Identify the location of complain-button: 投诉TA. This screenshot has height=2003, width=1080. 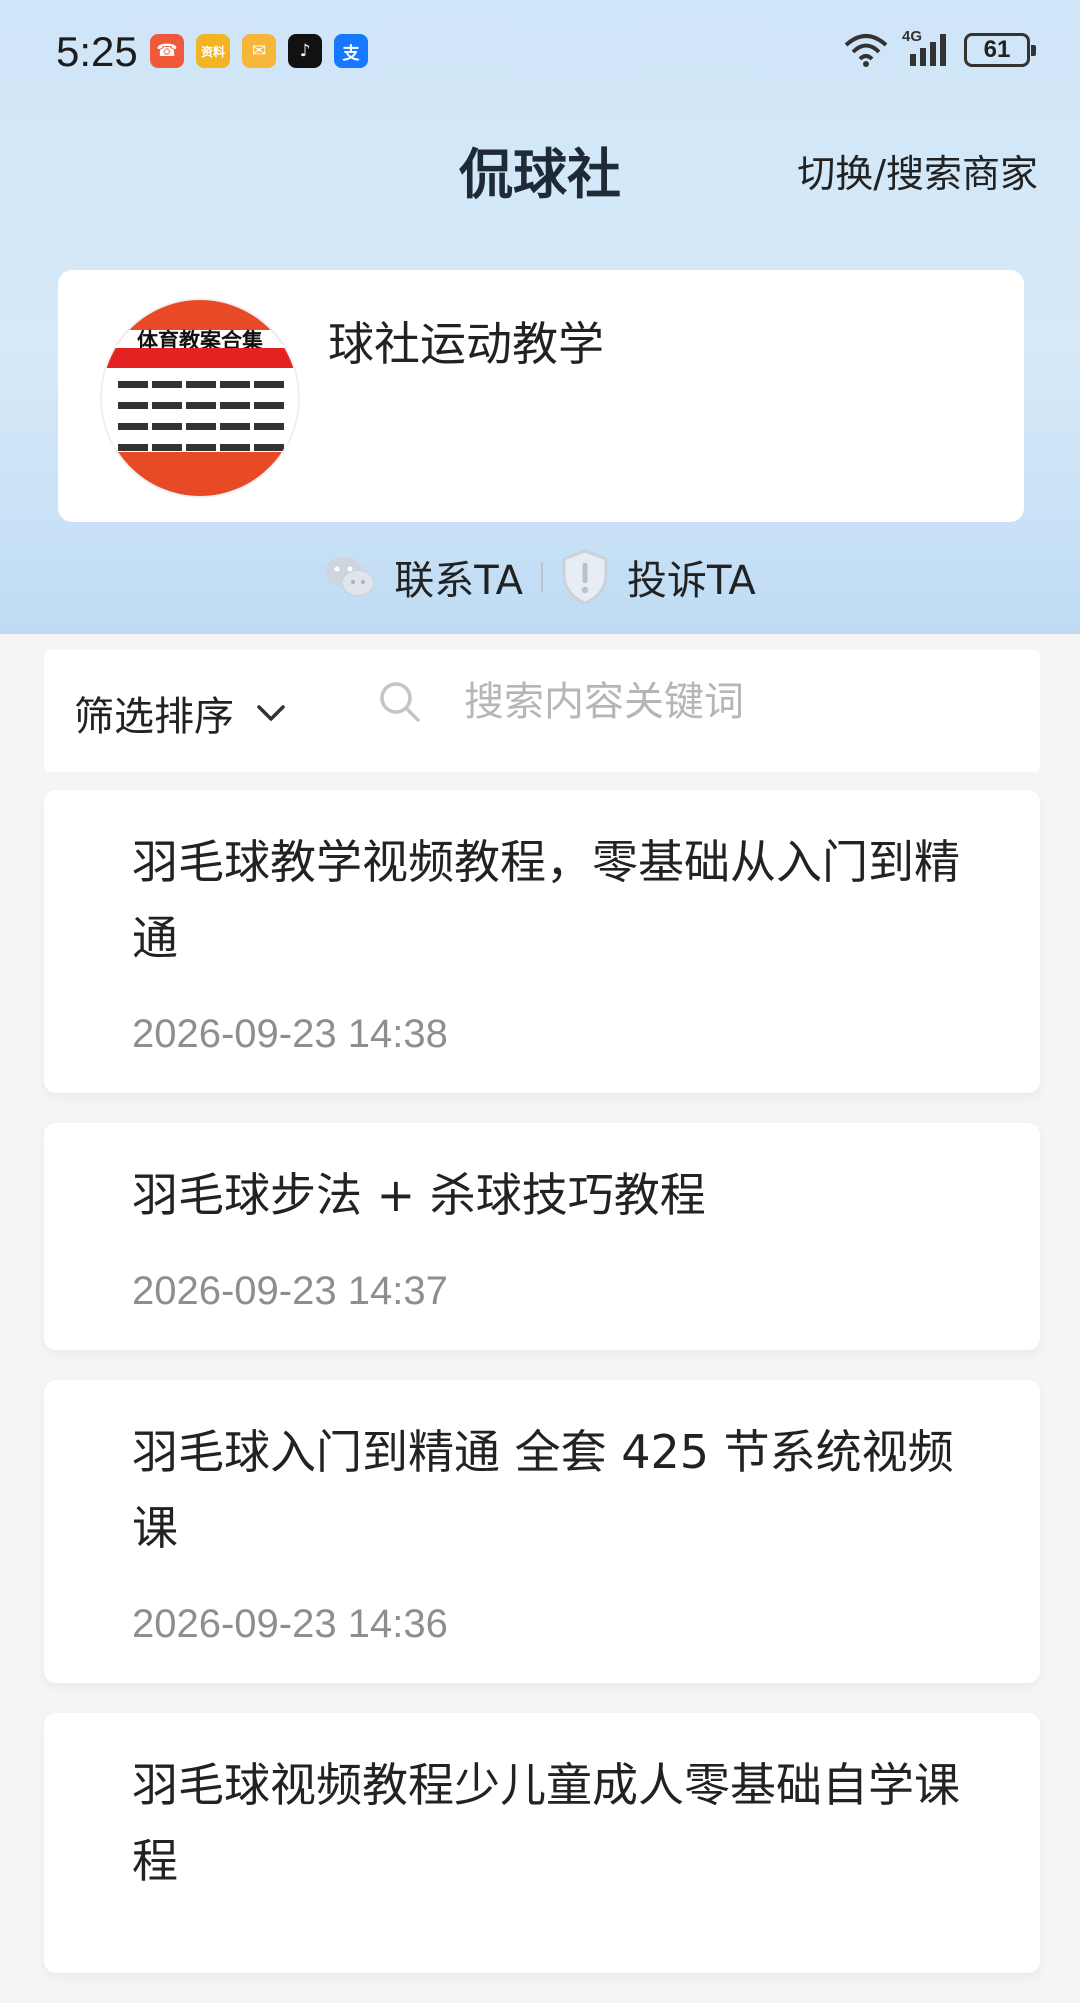
(658, 577).